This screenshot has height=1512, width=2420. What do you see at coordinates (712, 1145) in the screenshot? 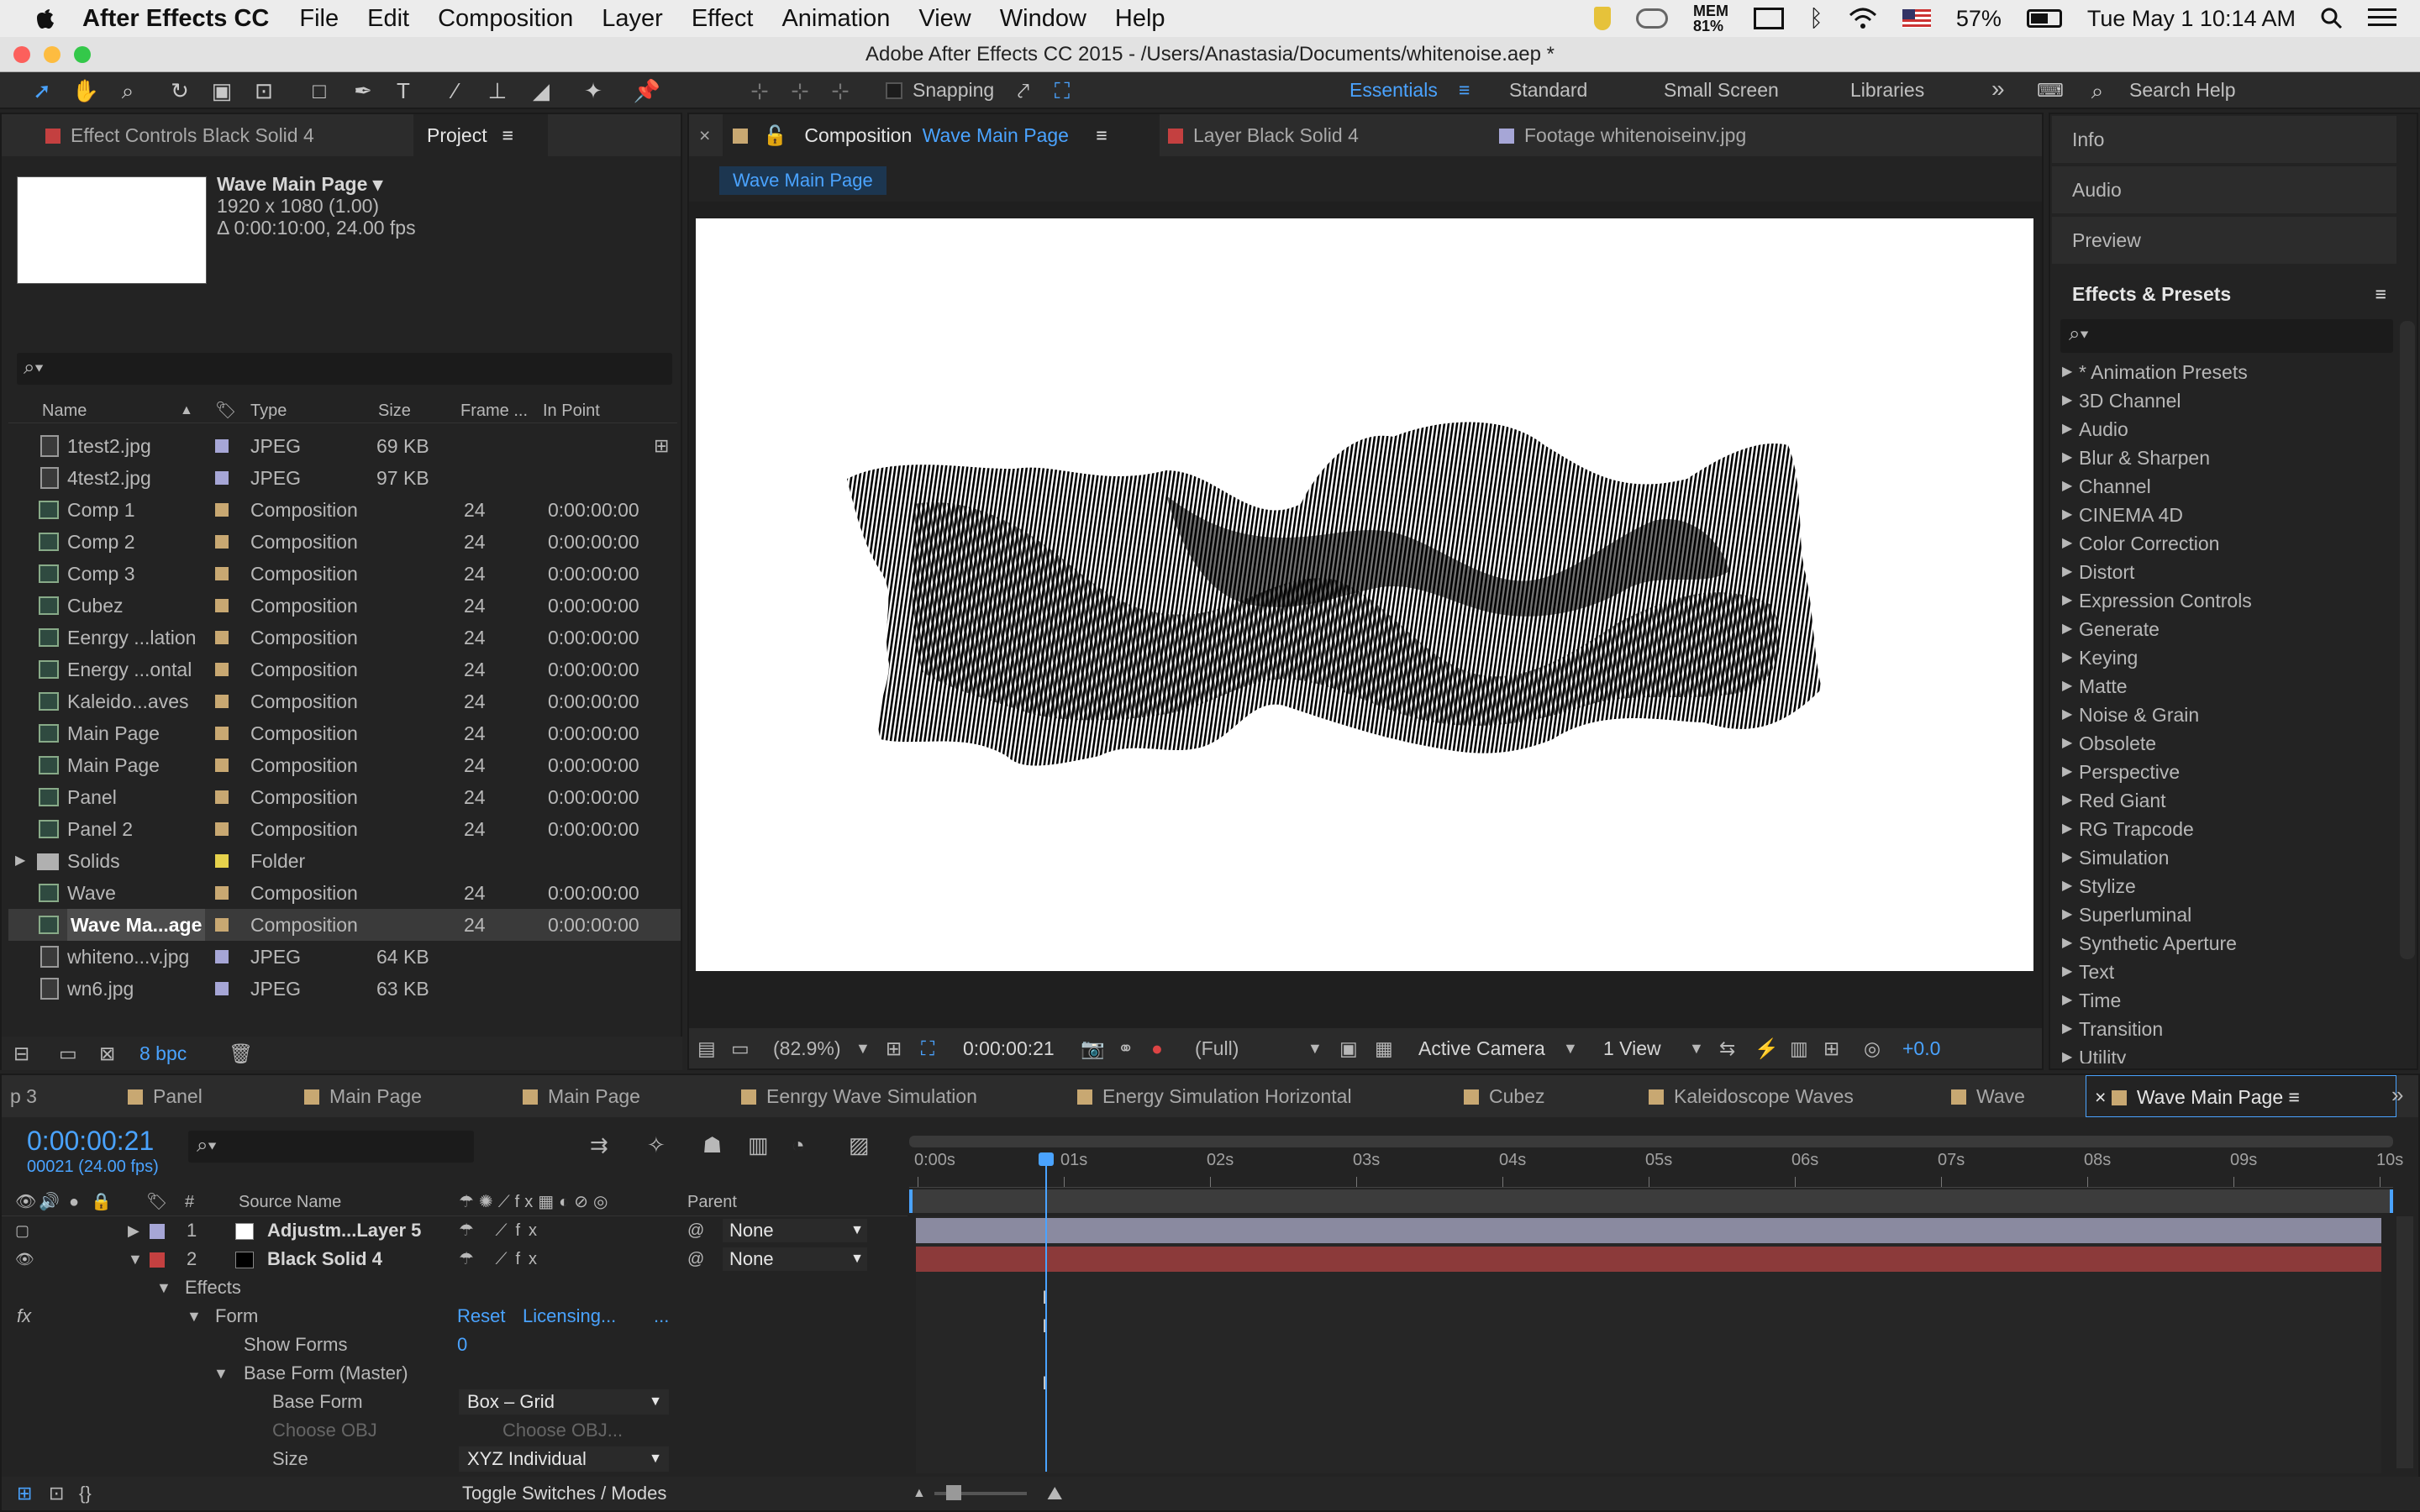
I see `shy-layers-icon: ☗` at bounding box center [712, 1145].